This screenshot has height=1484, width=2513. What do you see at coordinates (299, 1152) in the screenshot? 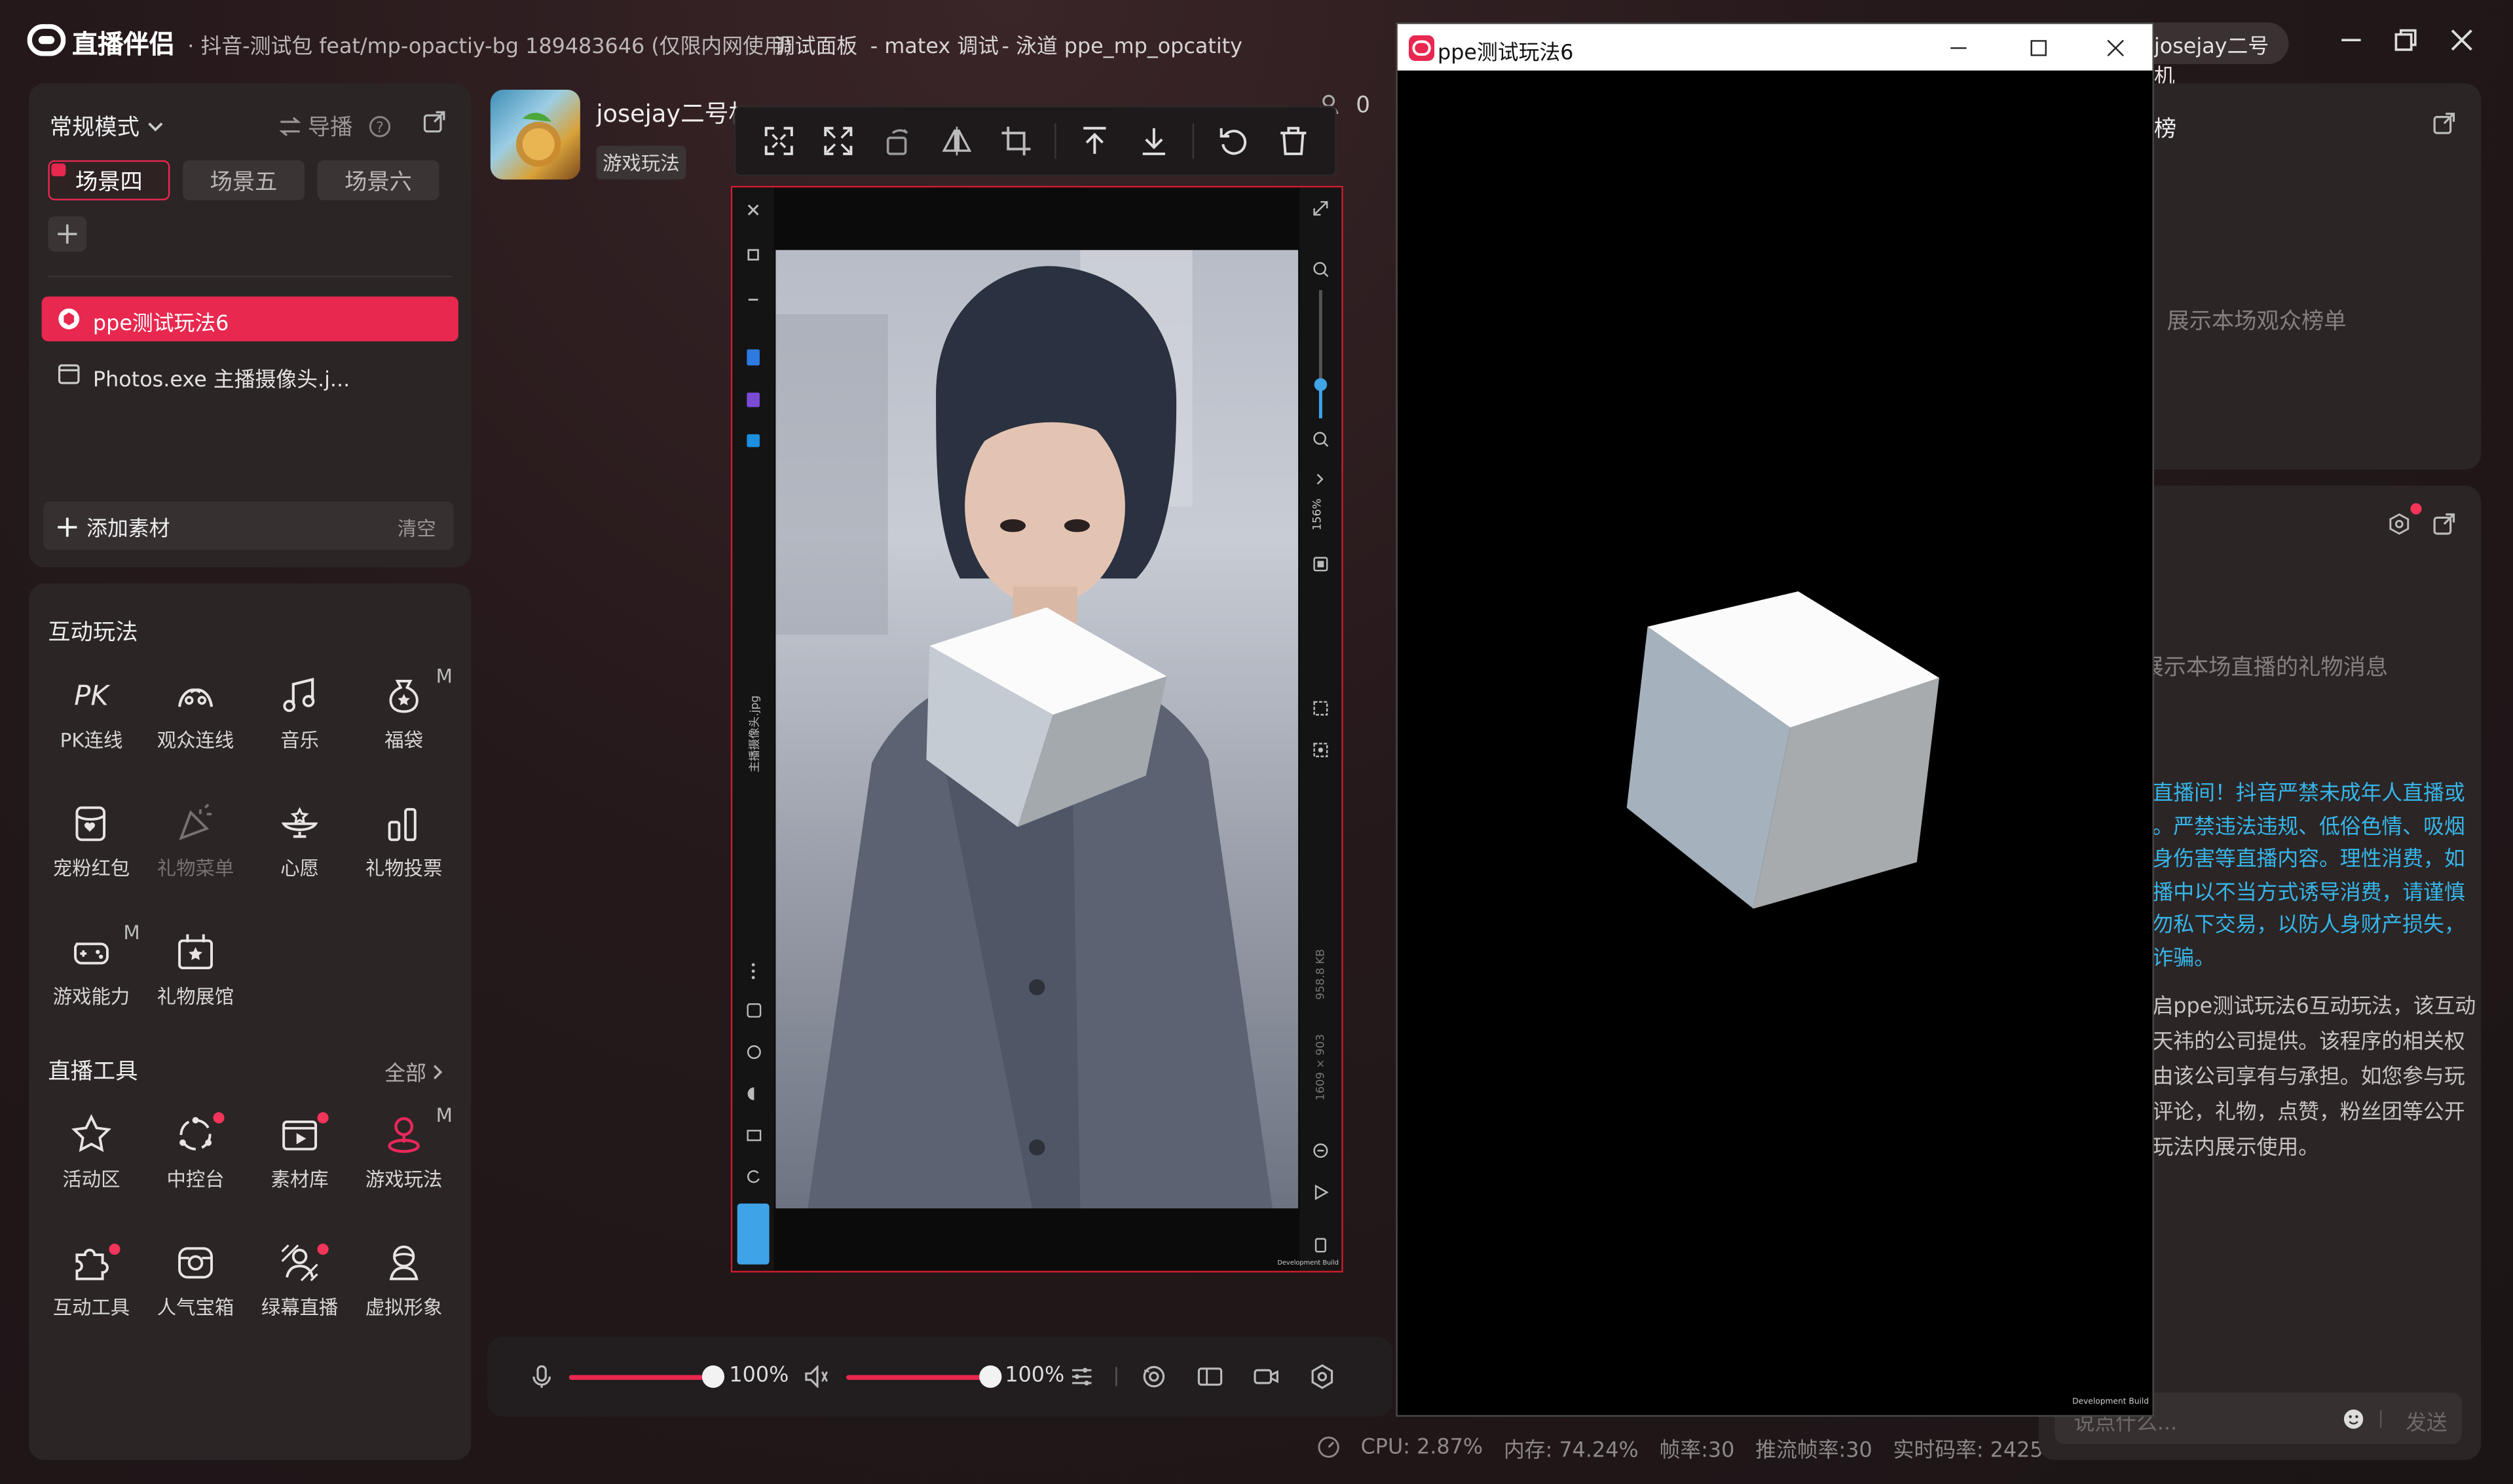
I see `grid-item-media-library: 素材库` at bounding box center [299, 1152].